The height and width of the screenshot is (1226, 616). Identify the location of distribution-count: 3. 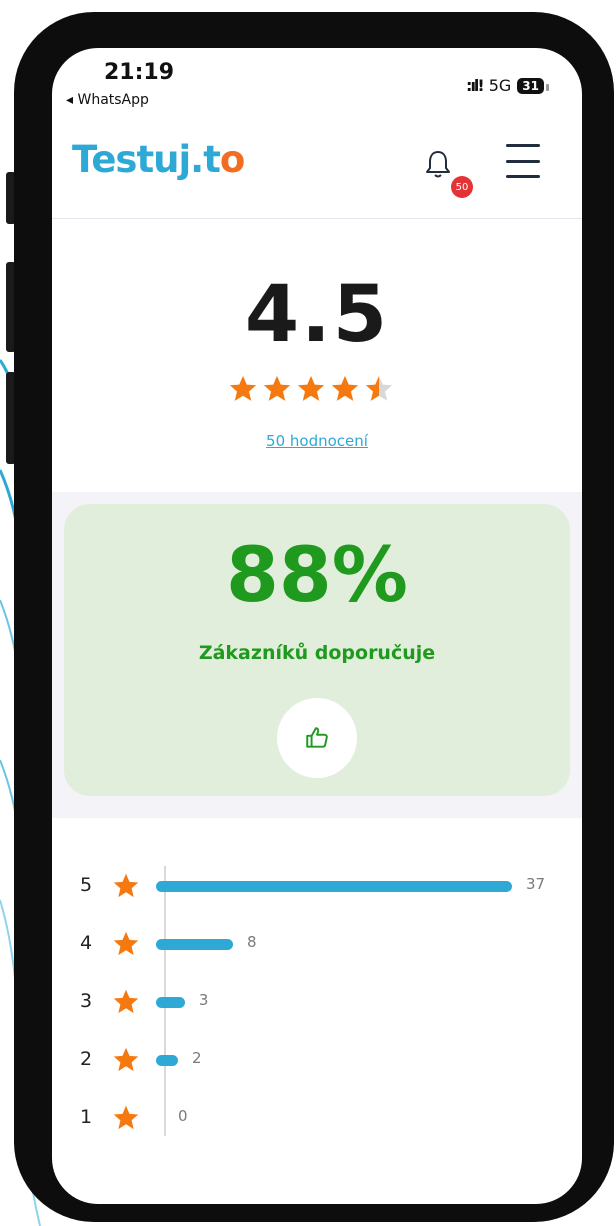
(203, 1000).